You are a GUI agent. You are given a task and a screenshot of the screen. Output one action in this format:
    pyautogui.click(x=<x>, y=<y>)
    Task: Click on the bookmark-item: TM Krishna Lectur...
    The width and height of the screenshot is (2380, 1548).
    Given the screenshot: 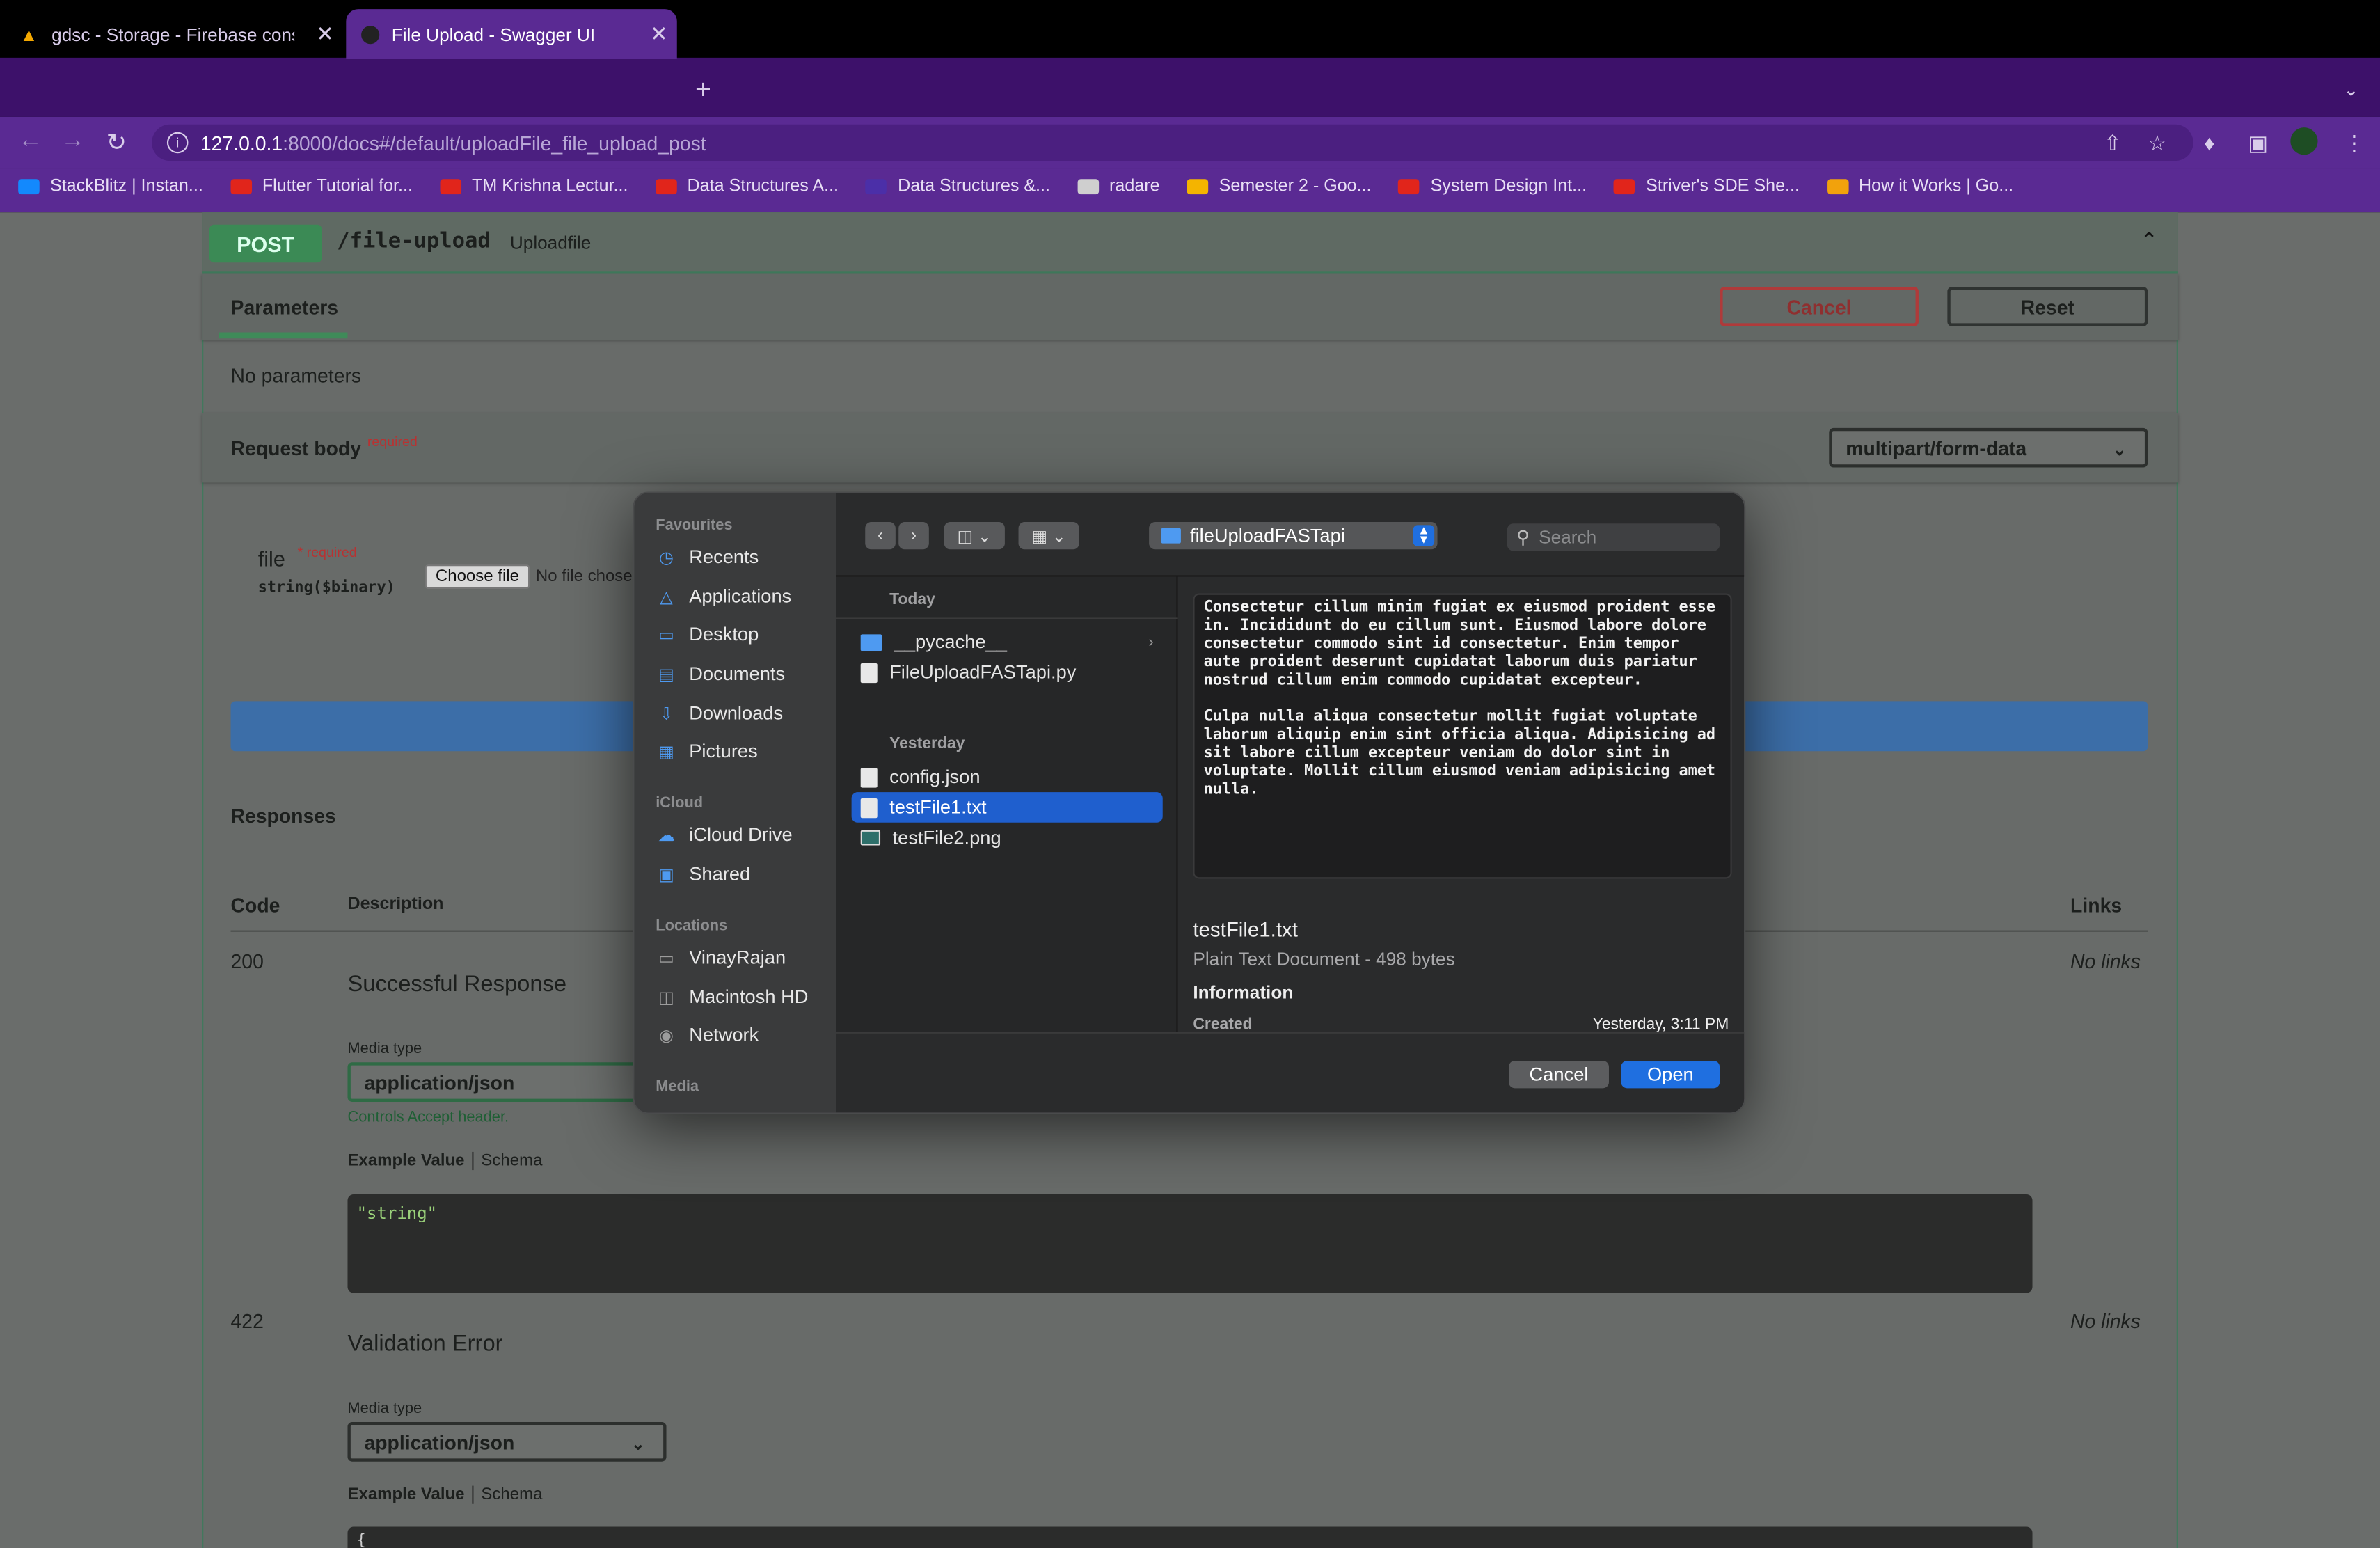 What is the action you would take?
    pyautogui.click(x=534, y=186)
    